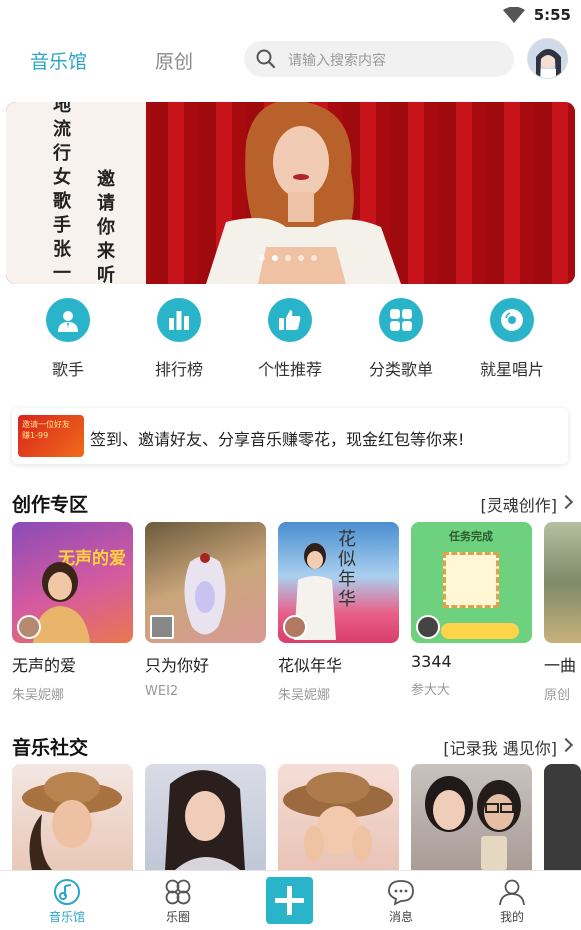 Image resolution: width=581 pixels, height=930 pixels. What do you see at coordinates (512, 339) in the screenshot?
I see `quick-records: 就星唱片` at bounding box center [512, 339].